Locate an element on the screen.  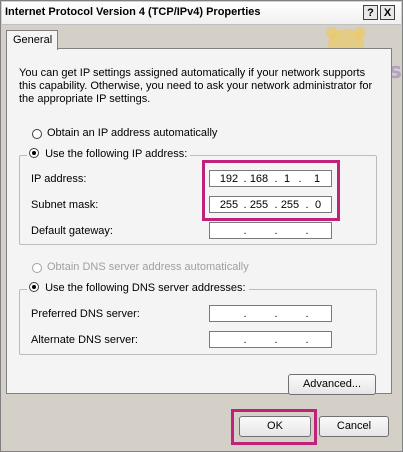
use-following-dns-label: Use the following DNS server addresses: is located at coordinates (145, 288).